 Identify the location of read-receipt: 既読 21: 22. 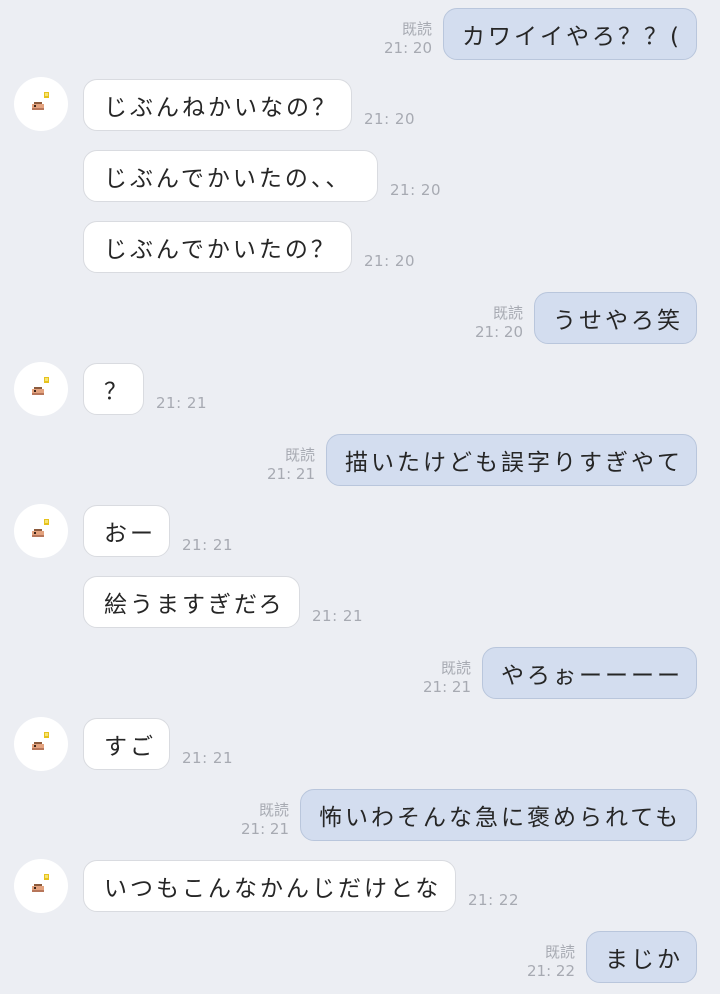
(551, 962).